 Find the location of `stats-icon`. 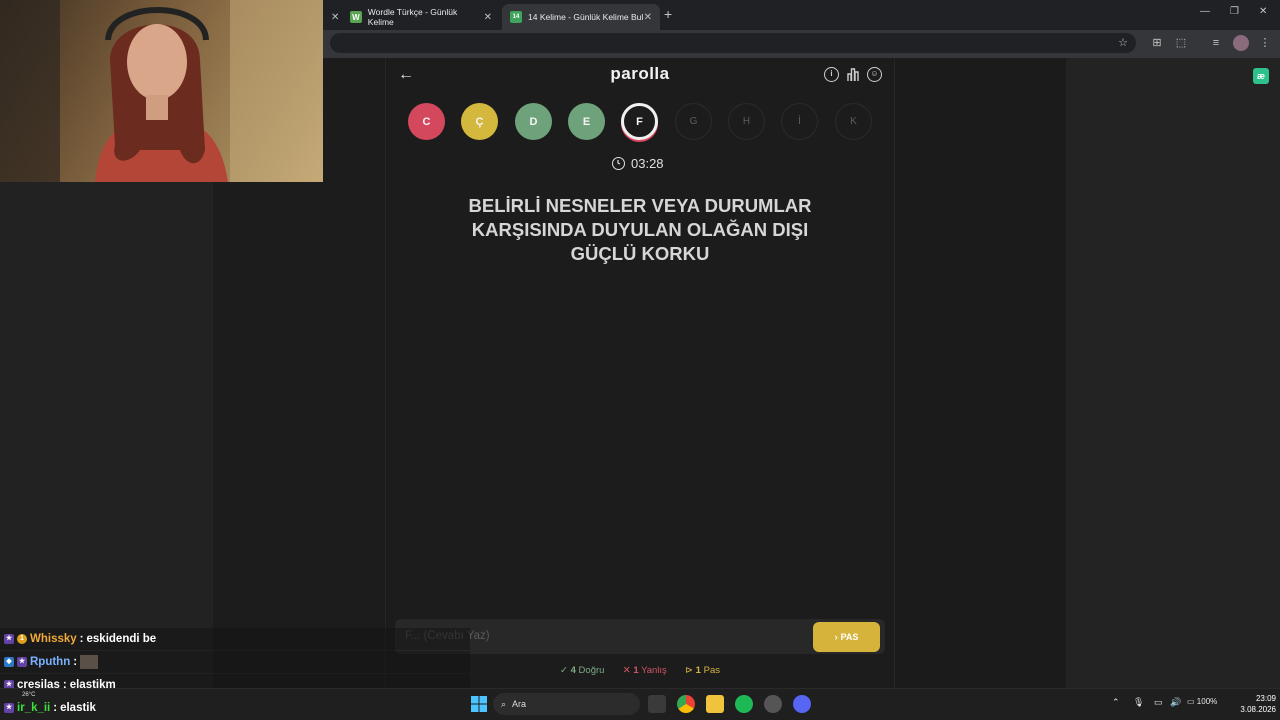

stats-icon is located at coordinates (853, 74).